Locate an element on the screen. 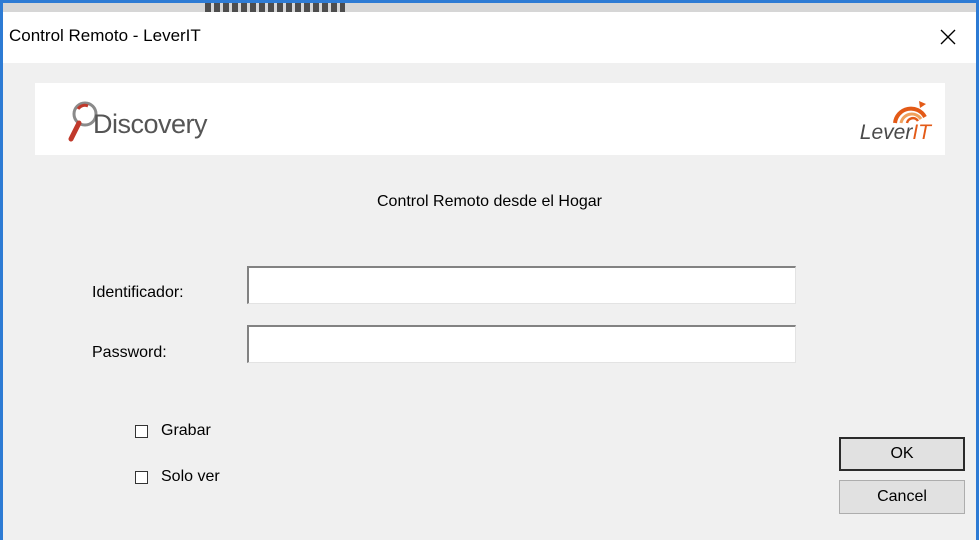 This screenshot has height=540, width=979. logo-banner: Discovery LeverIT is located at coordinates (490, 119).